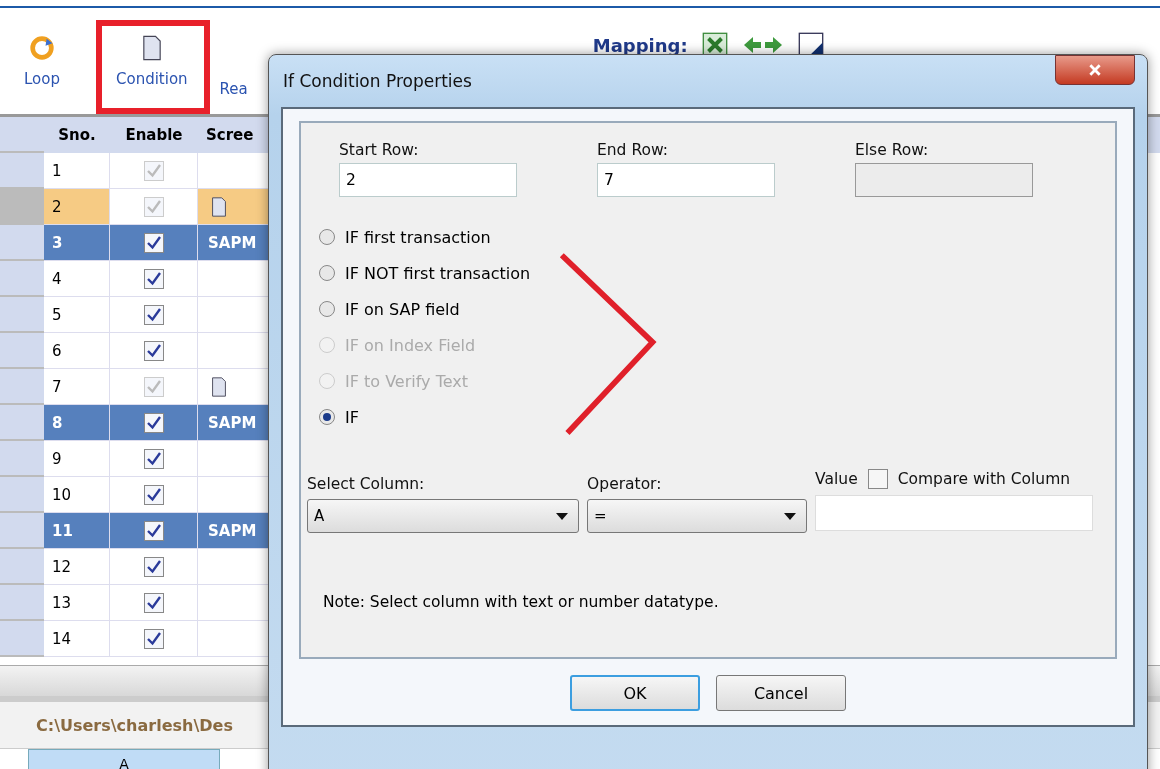 This screenshot has width=1160, height=769. What do you see at coordinates (42, 66) in the screenshot?
I see `loop-button: Loop` at bounding box center [42, 66].